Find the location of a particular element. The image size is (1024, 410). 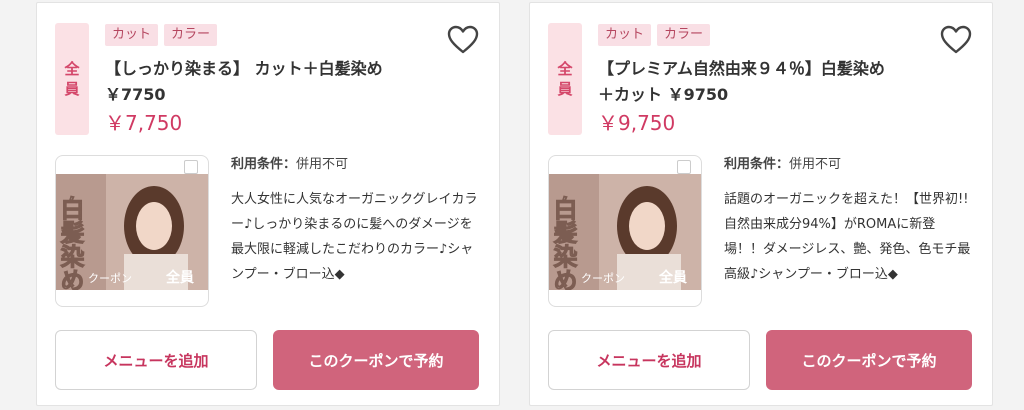

coupon-title: 【しっかり染まる】 カット＋白髪染め ￥7750 is located at coordinates (244, 81).